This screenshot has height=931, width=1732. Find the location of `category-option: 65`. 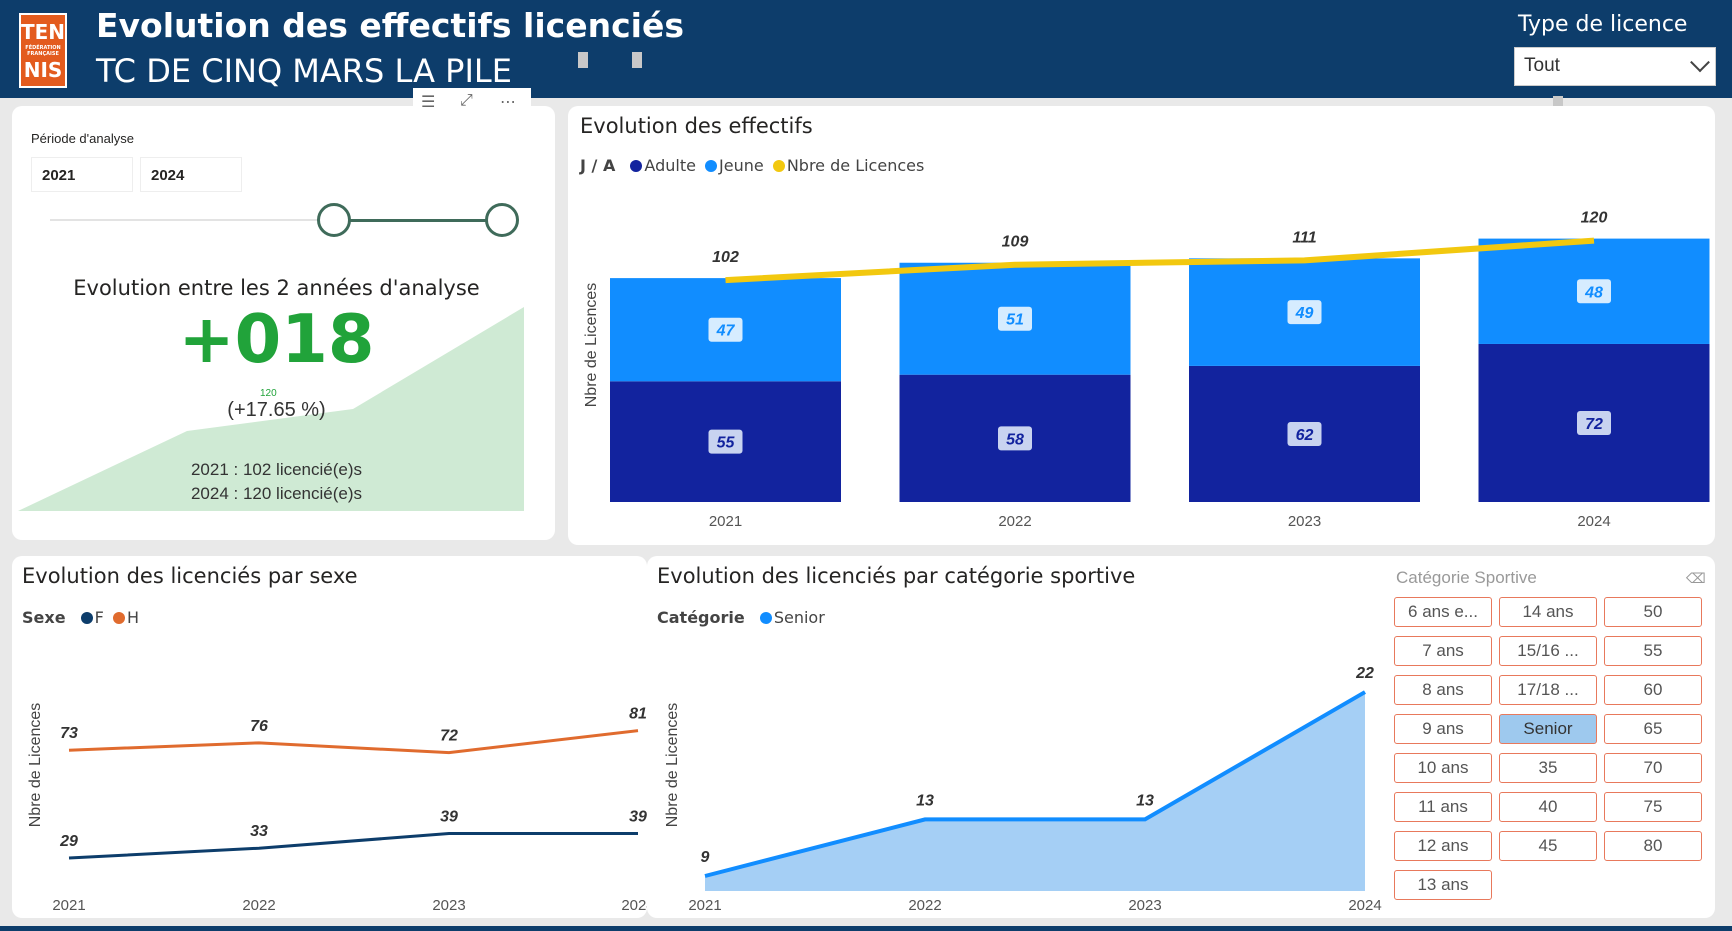

category-option: 65 is located at coordinates (1653, 729).